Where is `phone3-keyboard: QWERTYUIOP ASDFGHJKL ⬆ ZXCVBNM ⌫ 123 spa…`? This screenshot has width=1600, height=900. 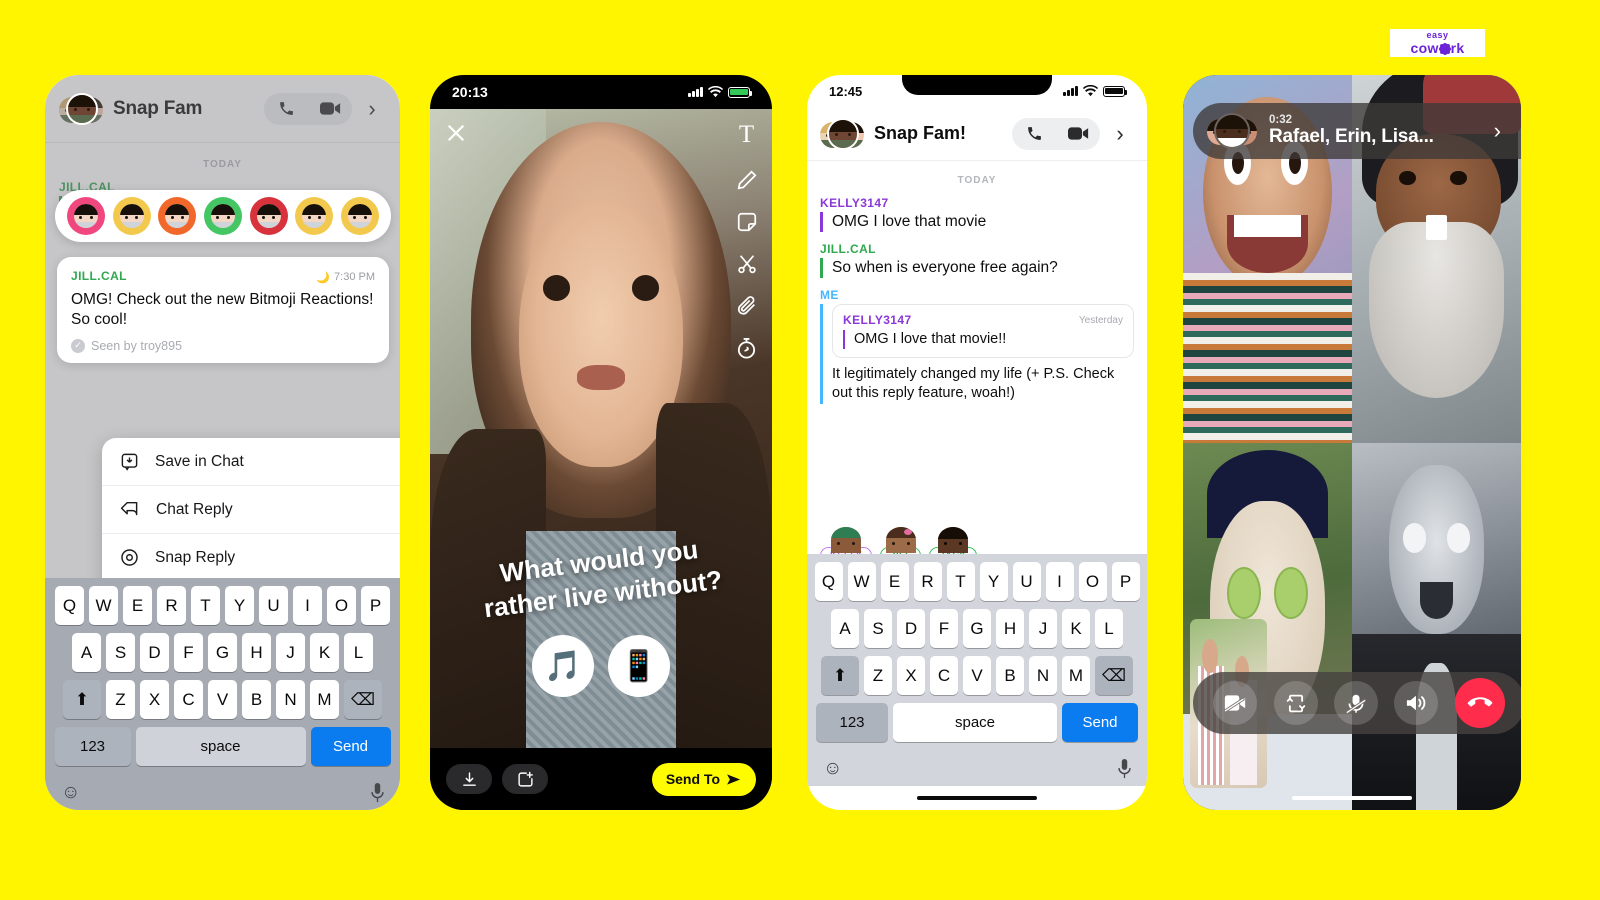 phone3-keyboard: QWERTYUIOP ASDFGHJKL ⬆ ZXCVBNM ⌫ 123 spa… is located at coordinates (977, 670).